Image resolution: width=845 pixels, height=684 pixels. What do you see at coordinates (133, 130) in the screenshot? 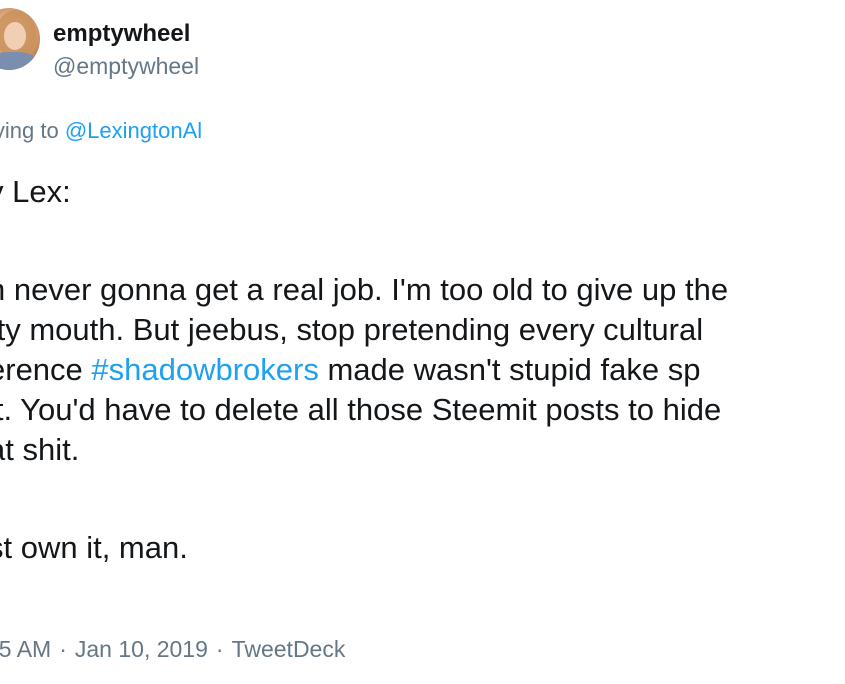
I see `reply-mention-link: @LexingtonAl` at bounding box center [133, 130].